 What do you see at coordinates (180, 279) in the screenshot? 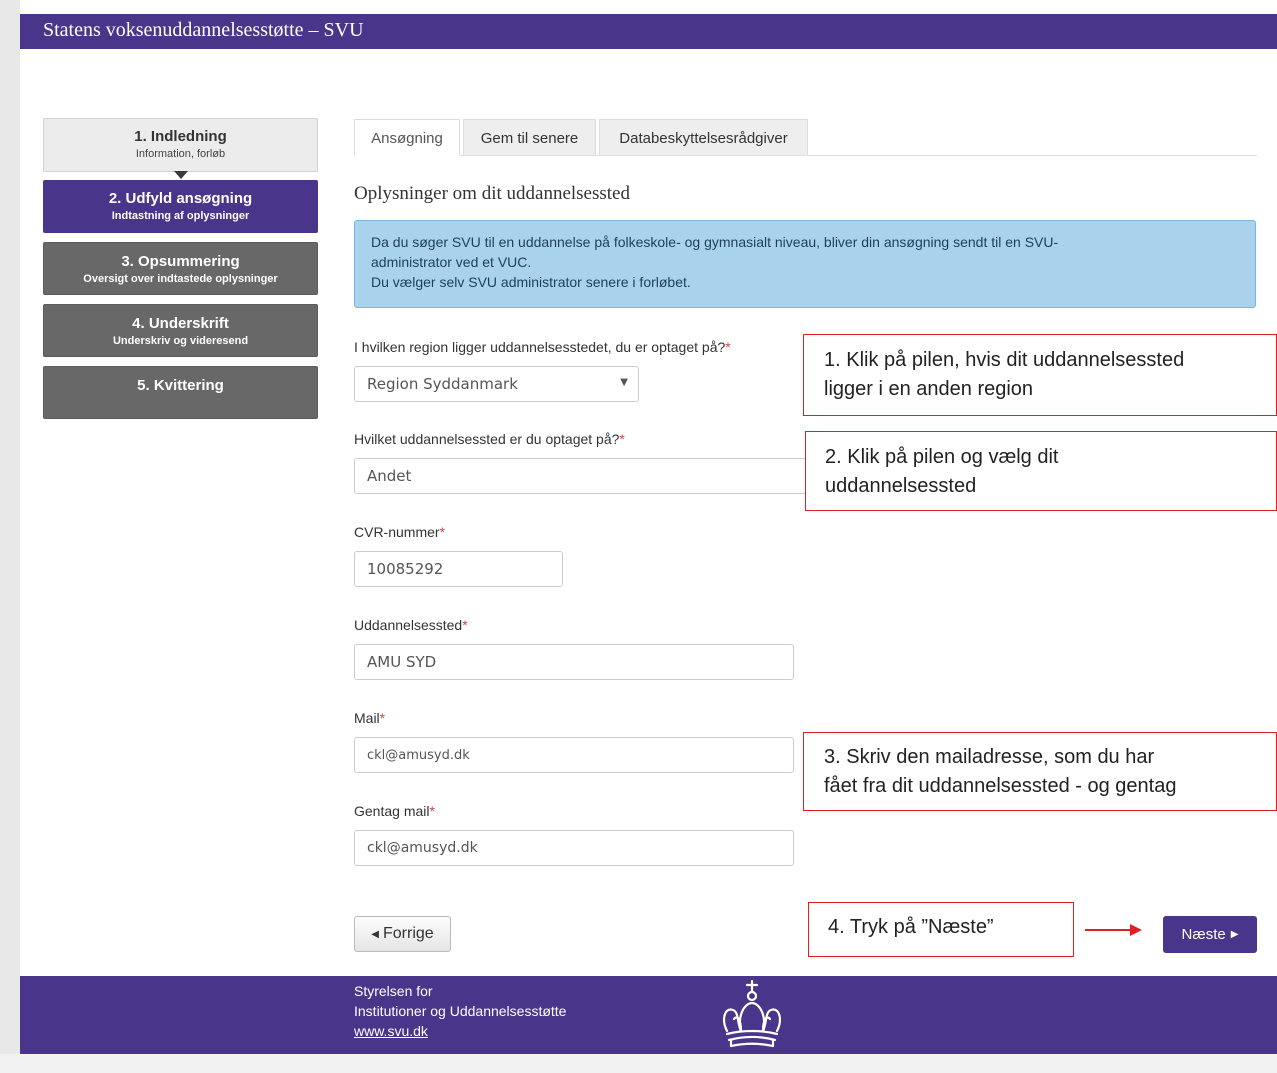
I see `step-subtitle: Oversigt over indtastede oplysninger` at bounding box center [180, 279].